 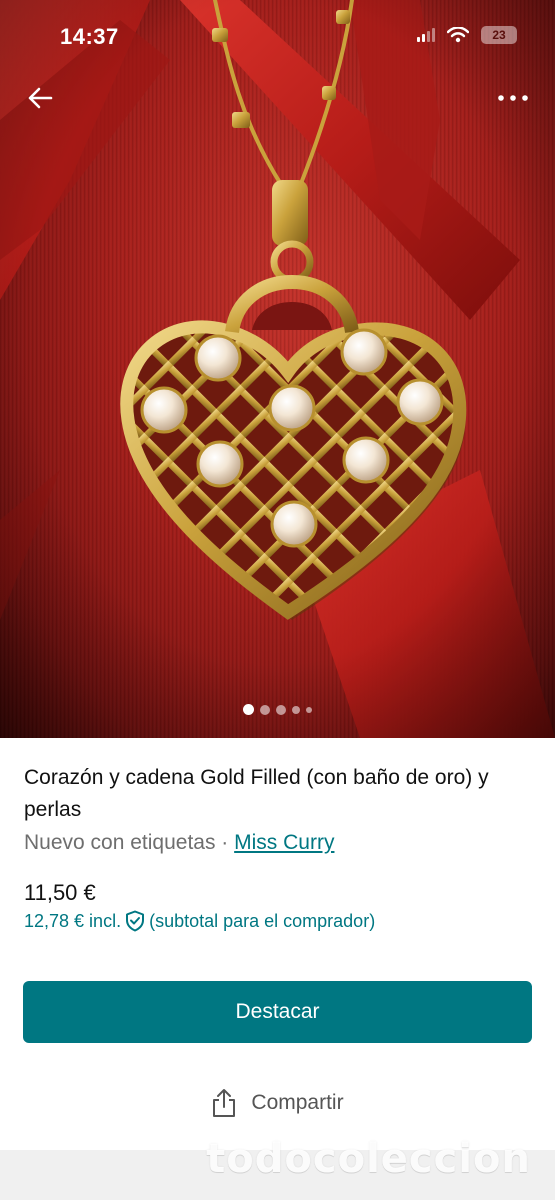 I want to click on more-horizontal-icon, so click(x=513, y=98).